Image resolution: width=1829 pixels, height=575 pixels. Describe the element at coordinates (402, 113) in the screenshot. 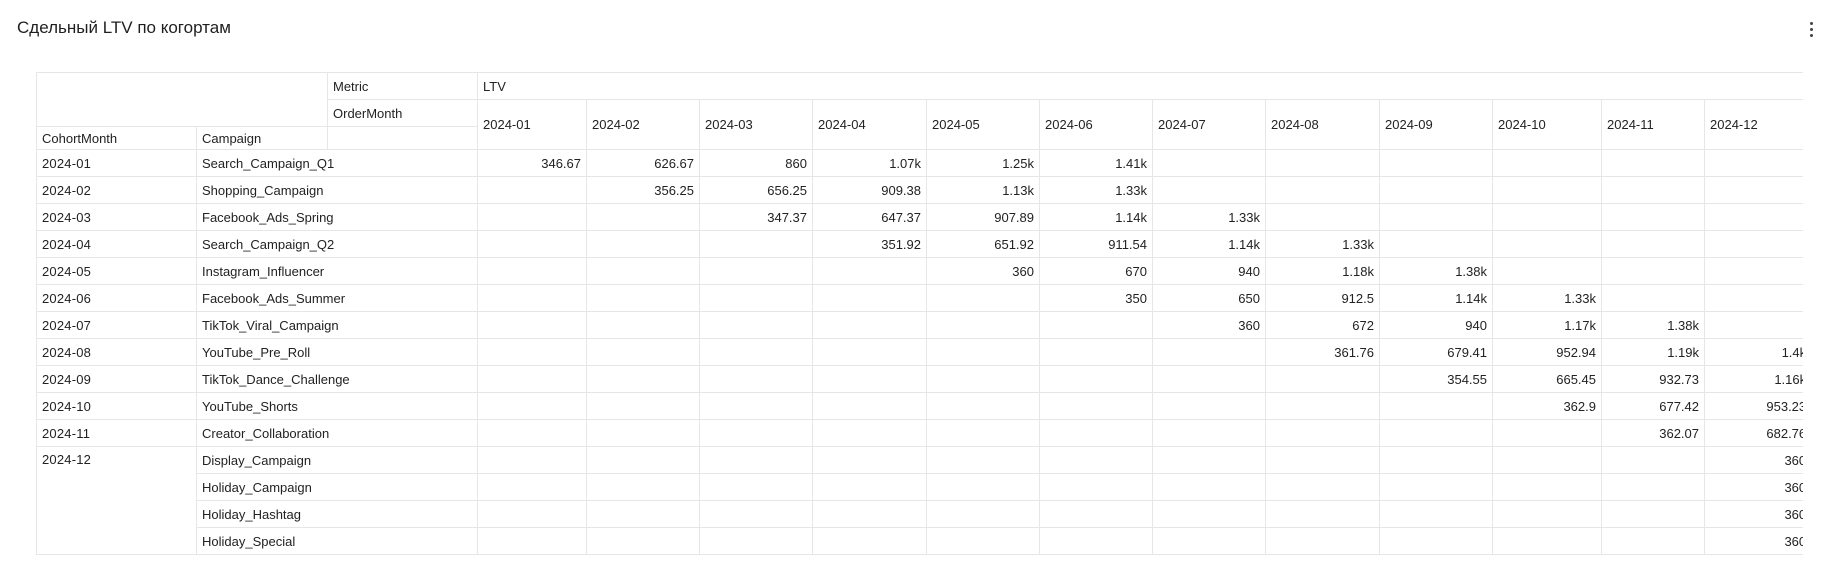

I see `order-month-label: OrderMonth` at that location.